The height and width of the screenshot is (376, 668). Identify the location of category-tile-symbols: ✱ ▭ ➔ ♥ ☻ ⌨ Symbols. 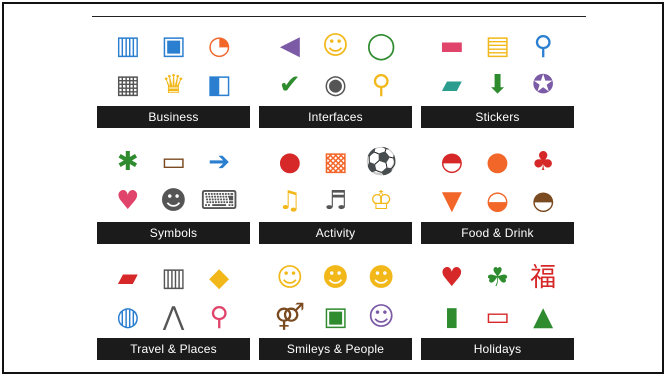
(173, 191).